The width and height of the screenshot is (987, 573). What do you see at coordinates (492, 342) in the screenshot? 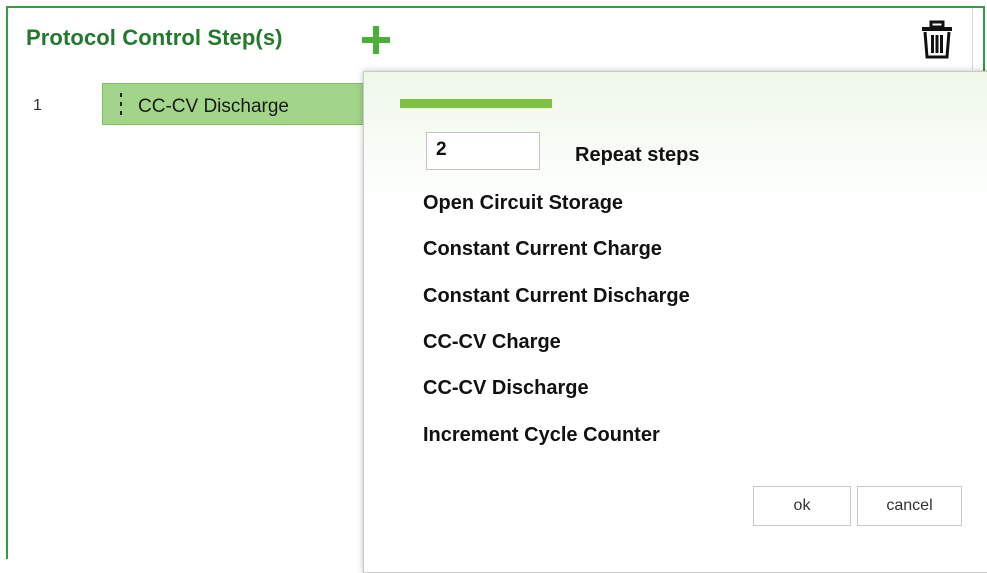
I see `option-cc-cv-charge: CC-CV Charge` at bounding box center [492, 342].